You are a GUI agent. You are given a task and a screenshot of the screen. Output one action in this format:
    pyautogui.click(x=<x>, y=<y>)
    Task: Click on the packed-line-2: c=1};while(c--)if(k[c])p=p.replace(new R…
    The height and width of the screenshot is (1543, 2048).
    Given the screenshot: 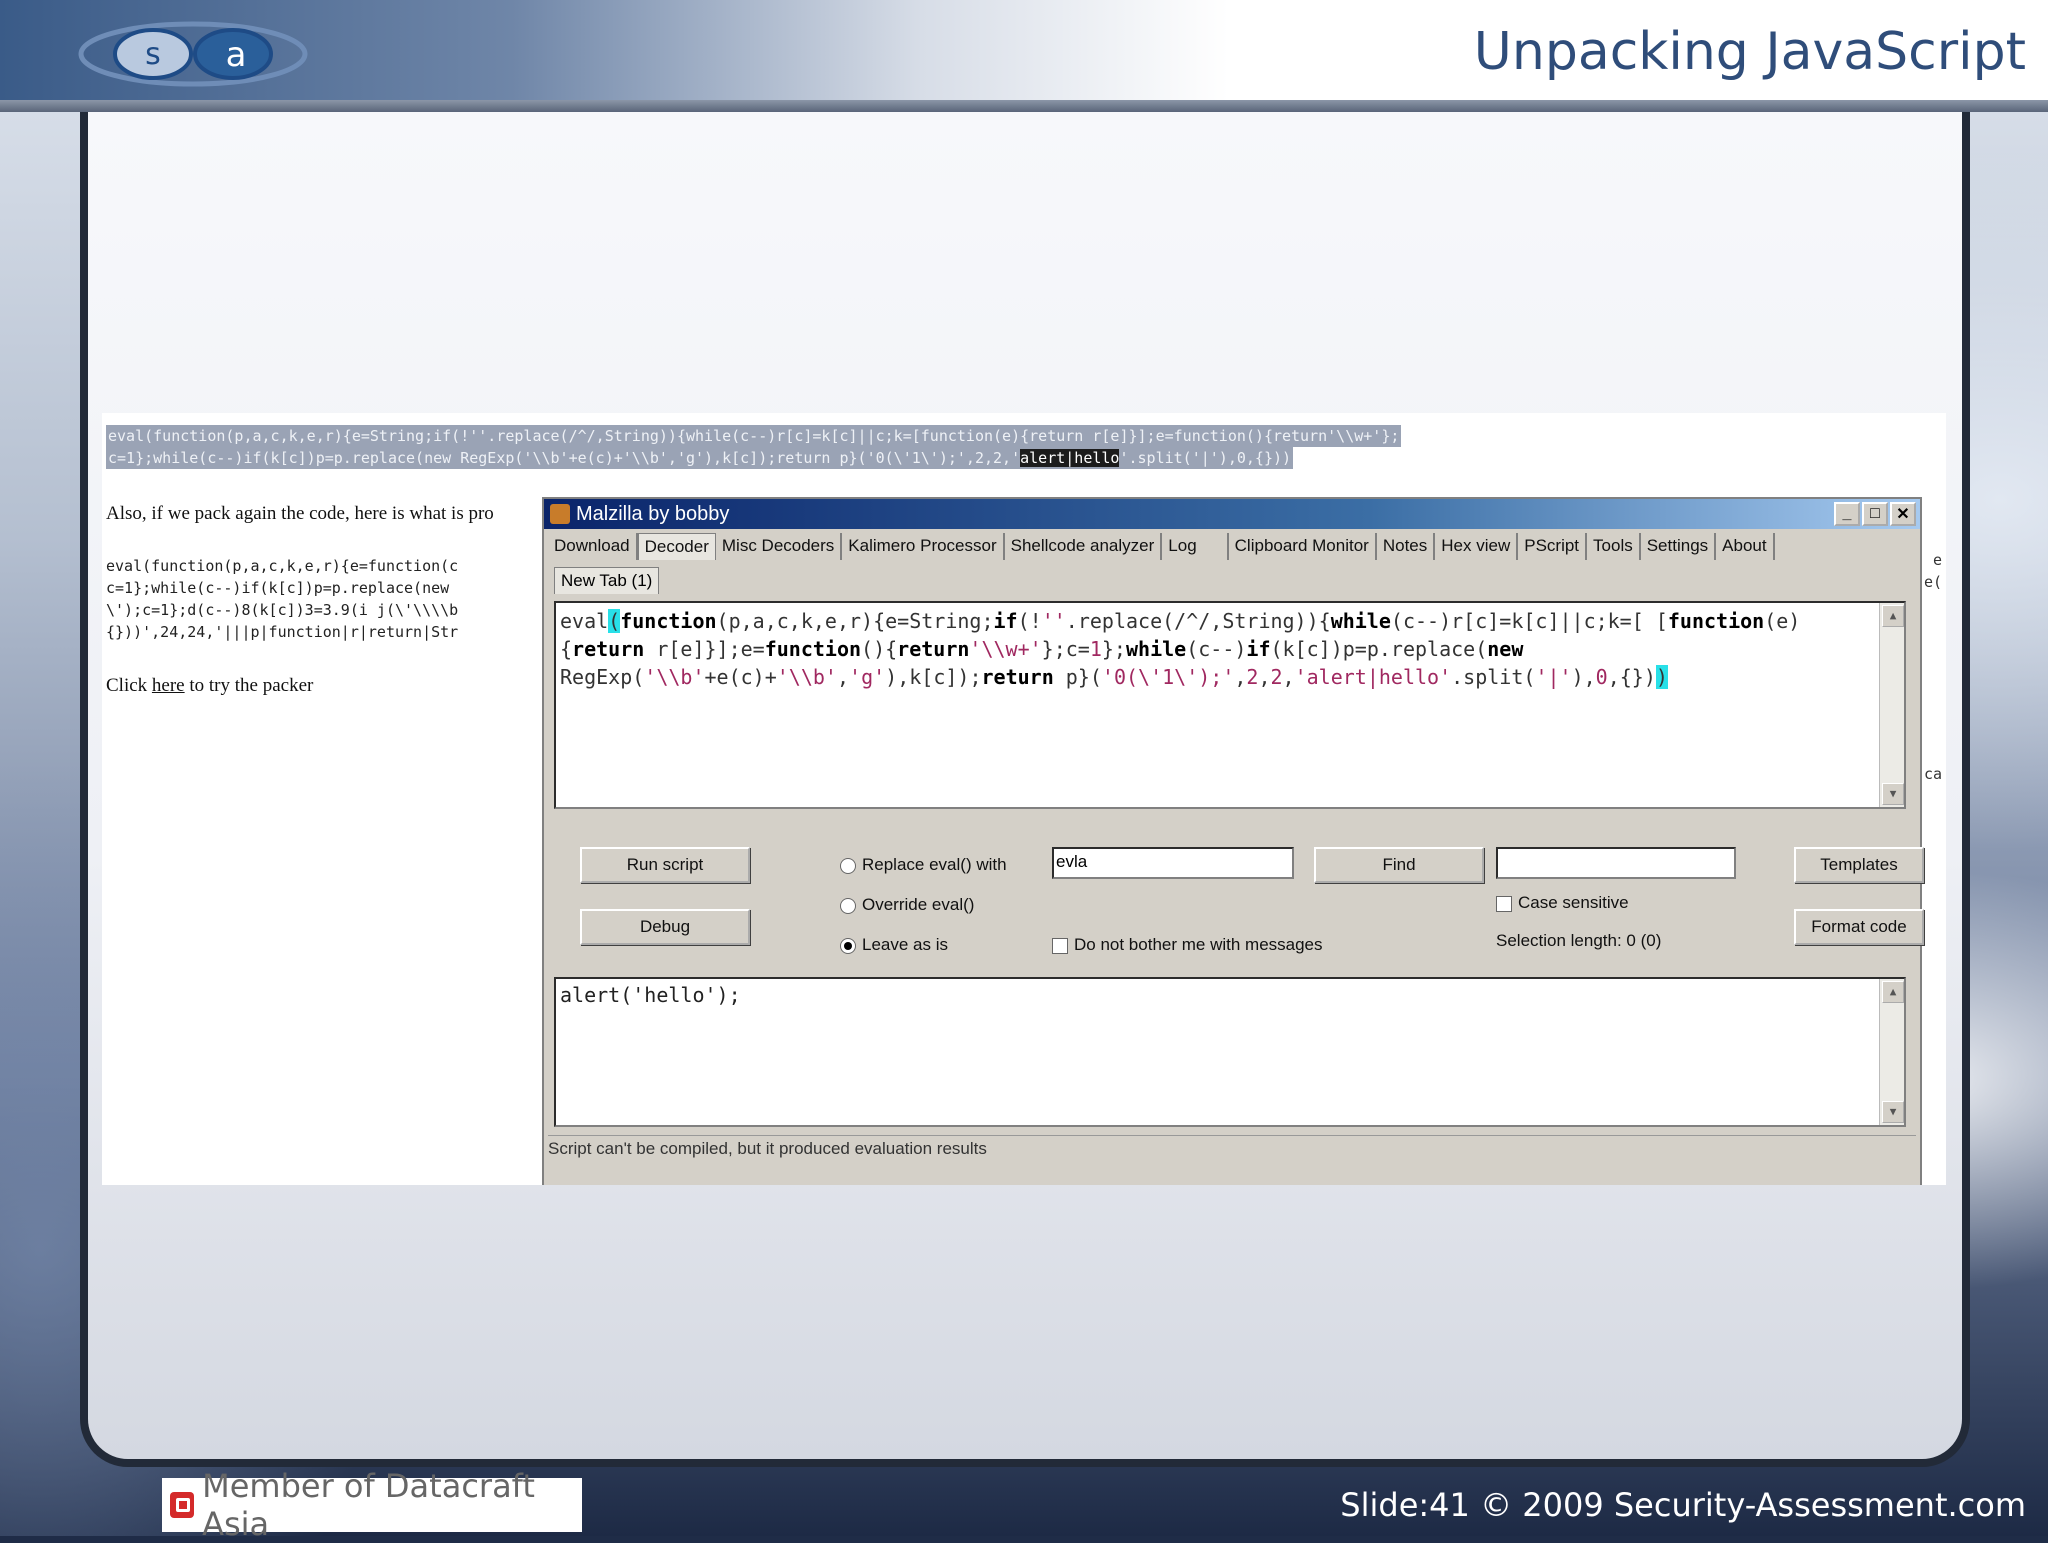 What is the action you would take?
    pyautogui.click(x=700, y=458)
    